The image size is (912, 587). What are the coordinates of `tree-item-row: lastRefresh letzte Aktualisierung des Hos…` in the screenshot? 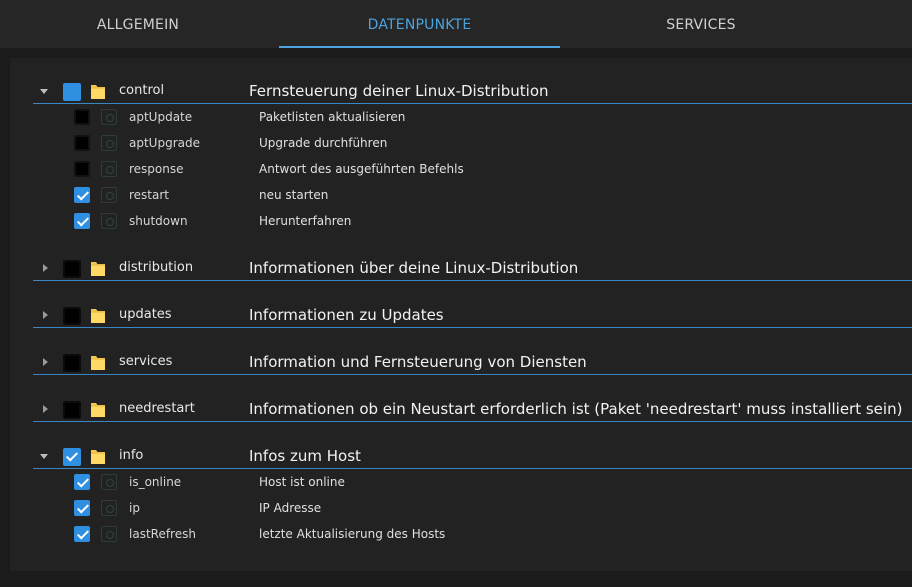 It's located at (456, 535).